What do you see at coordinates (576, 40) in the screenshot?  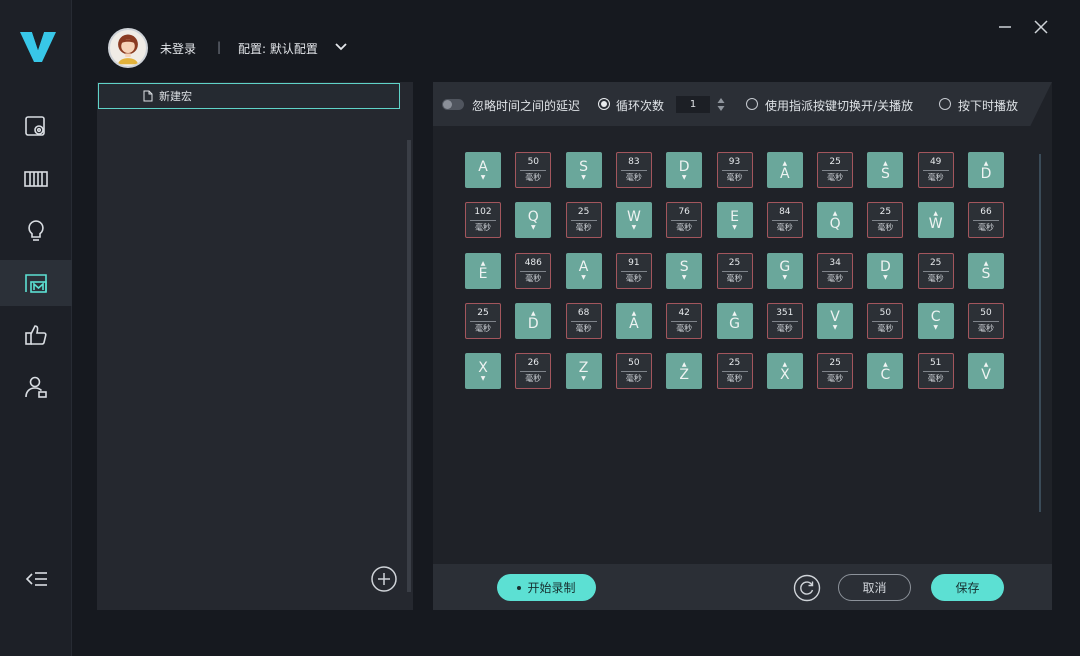 I see `top-bar: 未登录 | 配置: 默认配置` at bounding box center [576, 40].